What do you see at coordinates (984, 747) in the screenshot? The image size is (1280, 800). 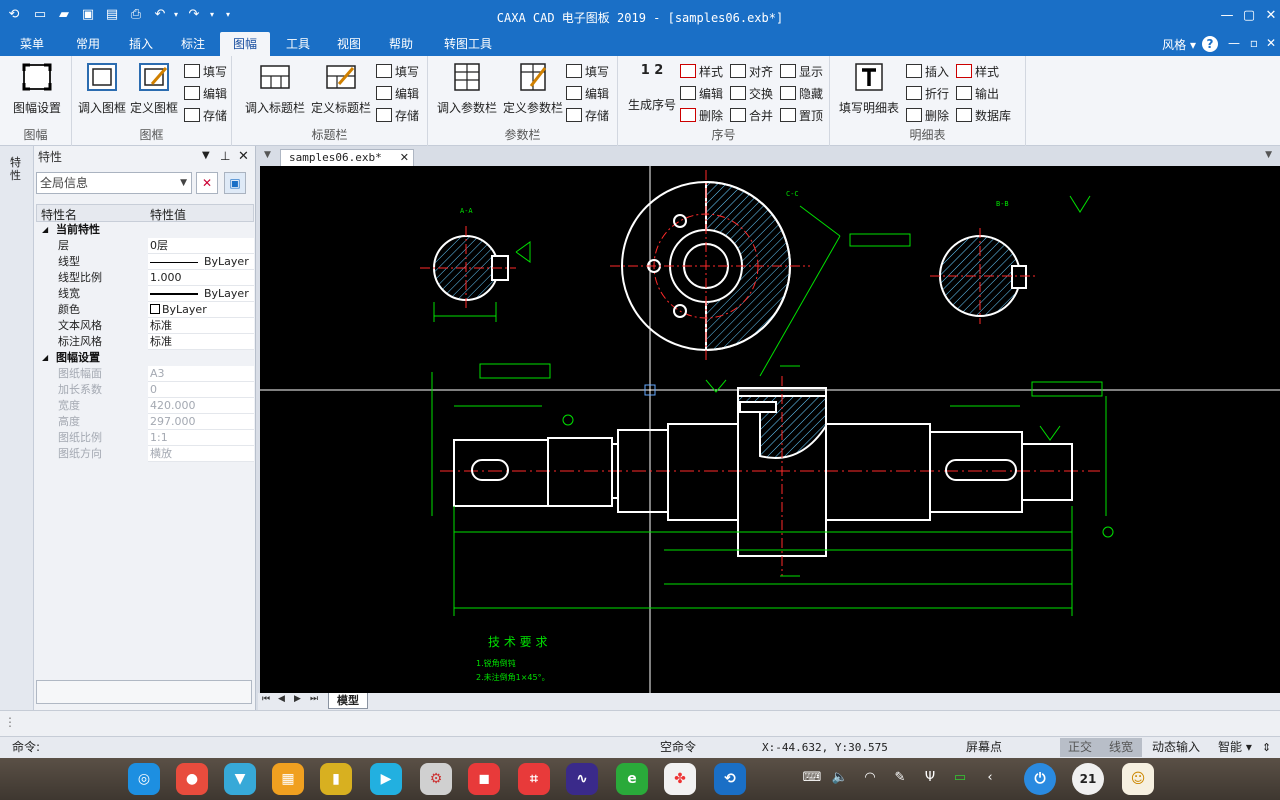 I see `snap-mode: 屏幕点` at bounding box center [984, 747].